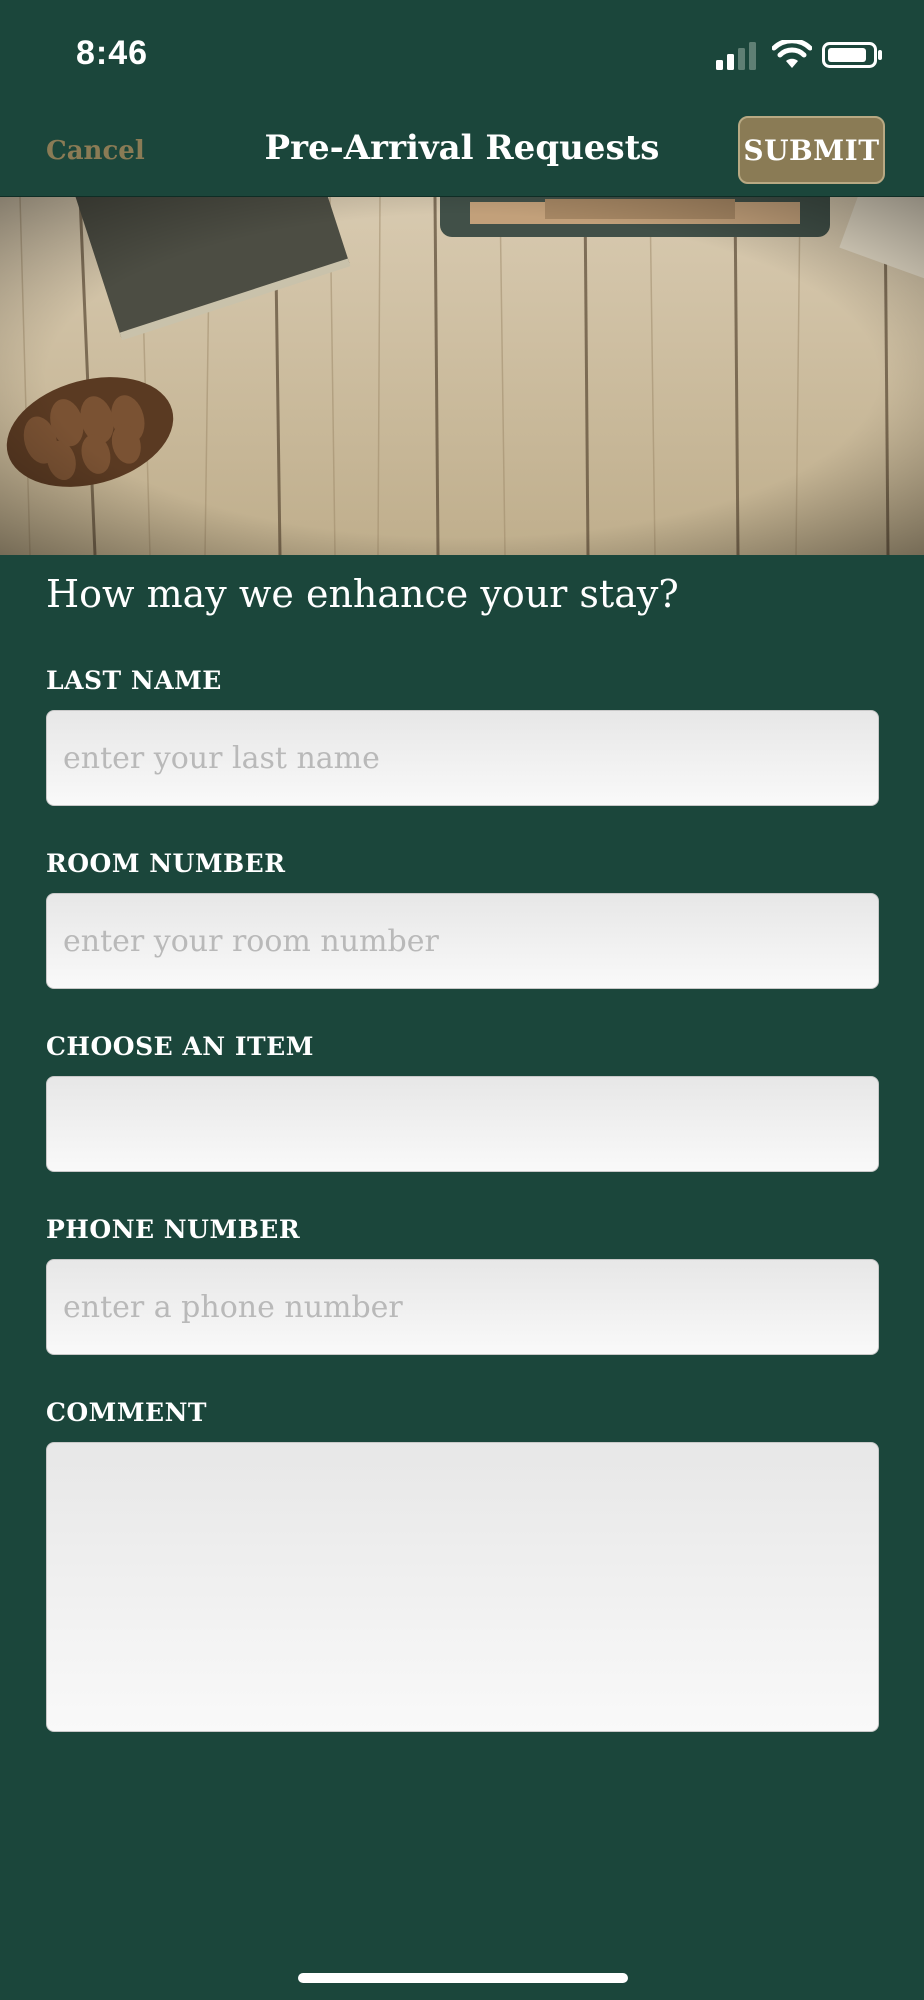 The image size is (924, 2000). Describe the element at coordinates (127, 1412) in the screenshot. I see `comment-label: COMMENT` at that location.